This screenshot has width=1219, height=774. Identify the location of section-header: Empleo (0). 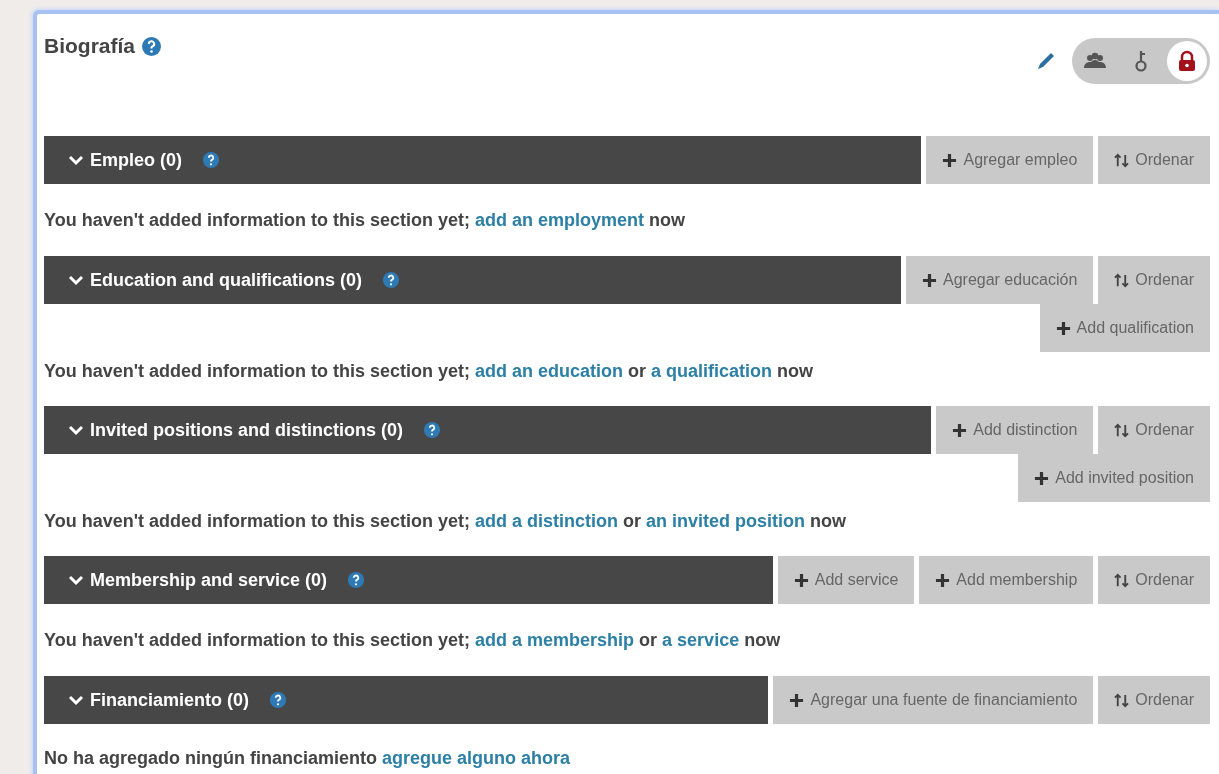
(483, 160).